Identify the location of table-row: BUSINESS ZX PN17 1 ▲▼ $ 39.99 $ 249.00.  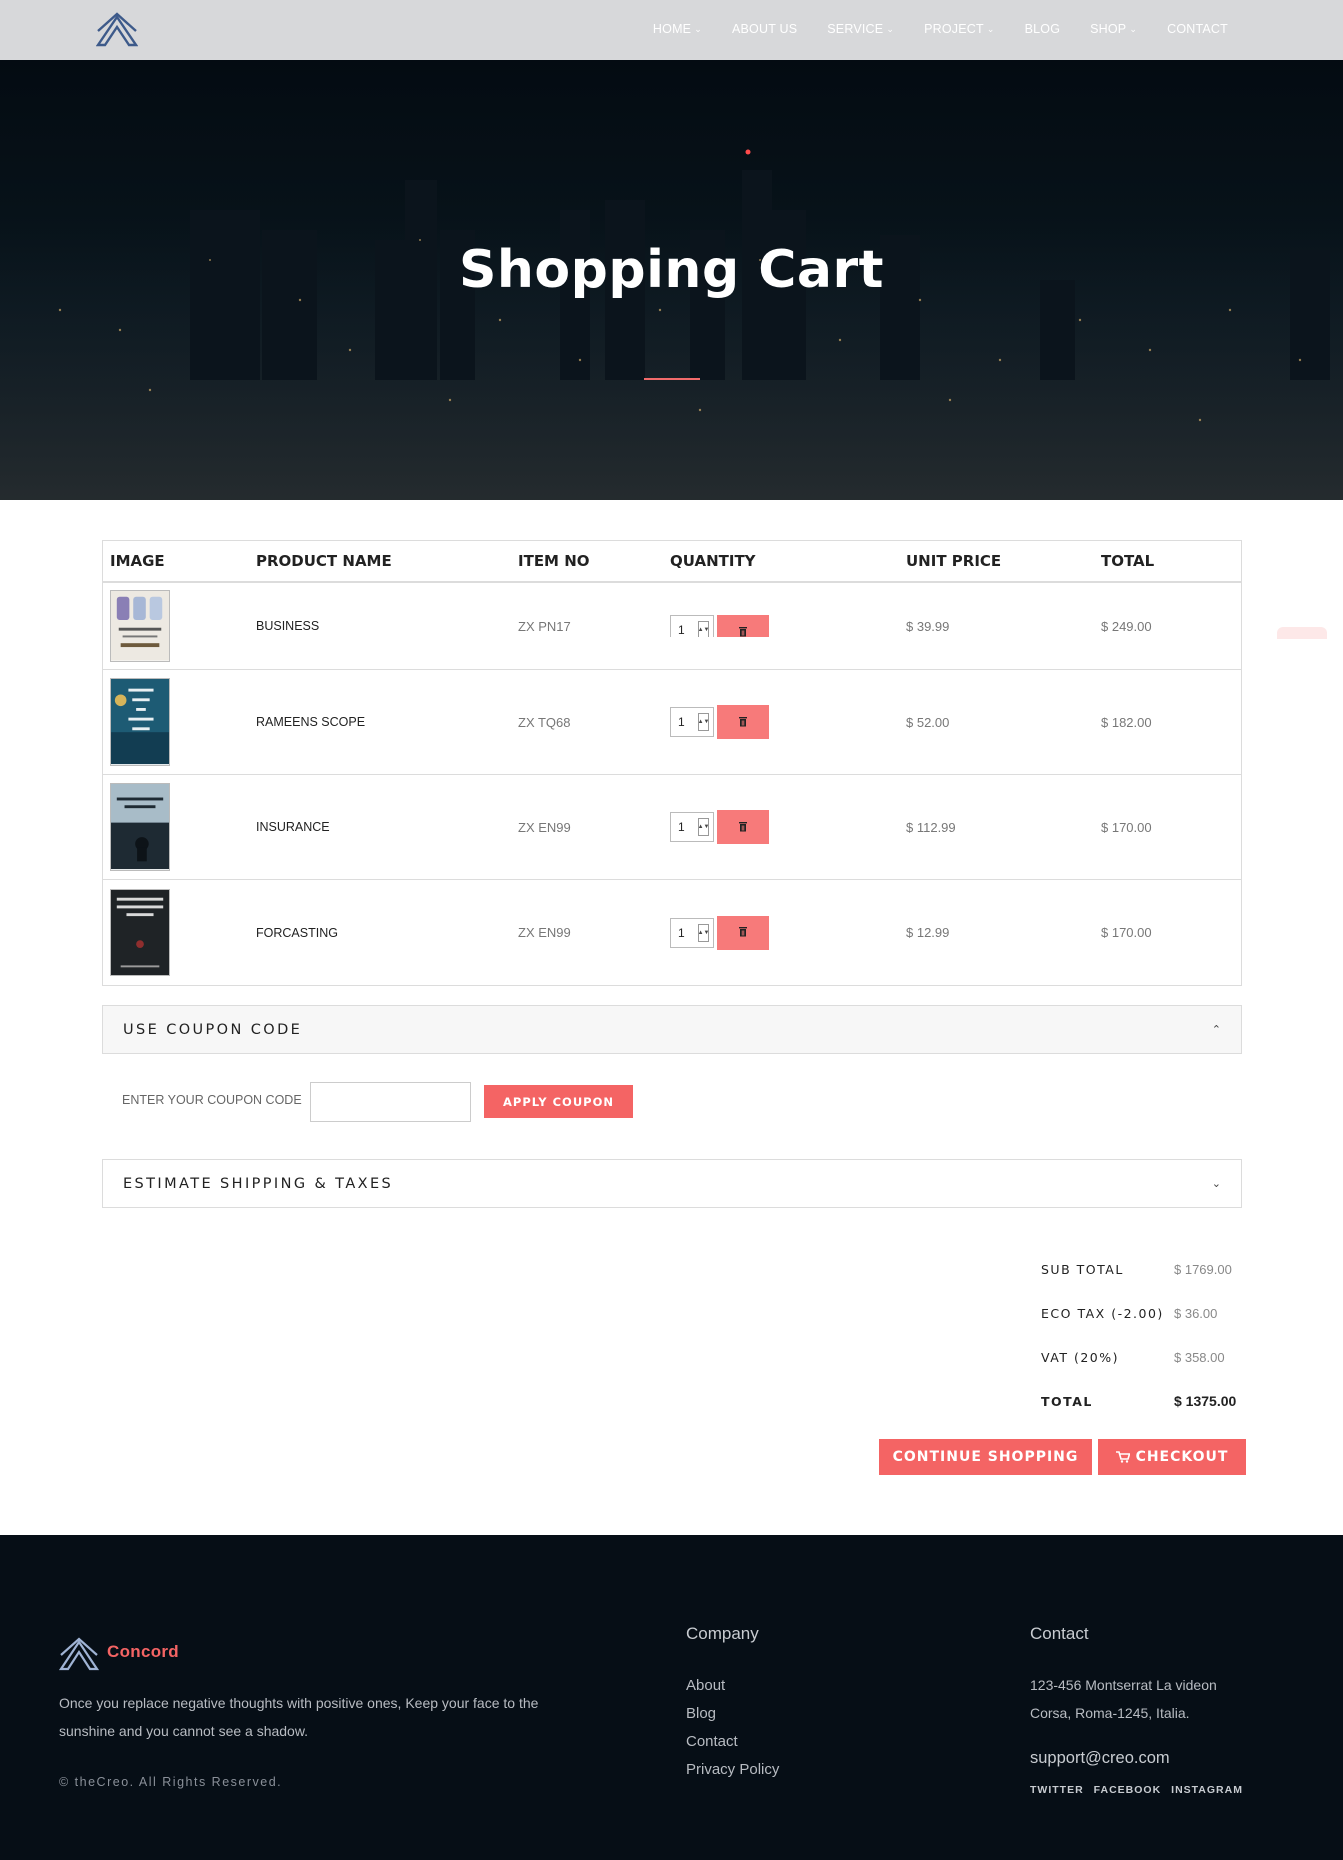
(672, 626).